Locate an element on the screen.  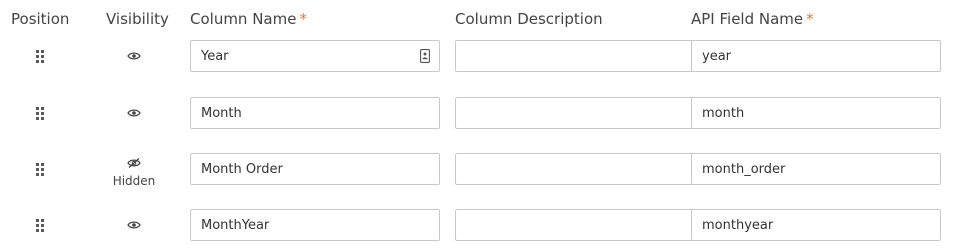
header-api-field-name: API Field Name * is located at coordinates (752, 19).